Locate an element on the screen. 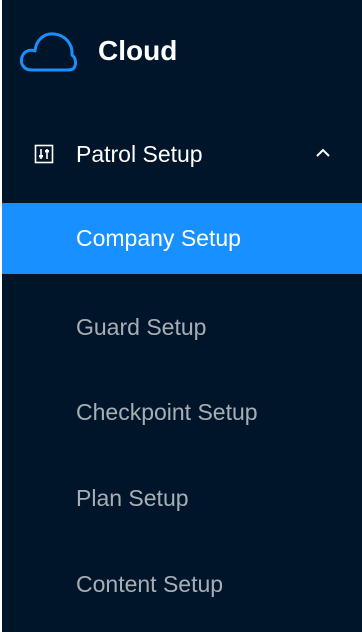 This screenshot has height=632, width=362. submenu-patrol-setup: Patrol Setup is located at coordinates (182, 154).